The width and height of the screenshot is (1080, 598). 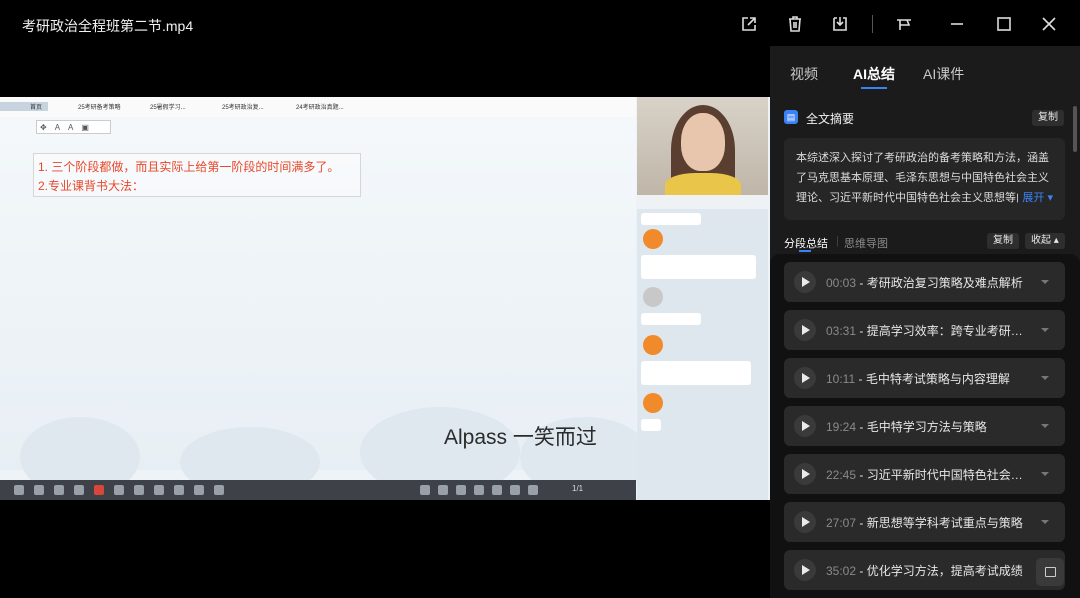 I want to click on tab-ai-summary: AI总结, so click(x=874, y=74).